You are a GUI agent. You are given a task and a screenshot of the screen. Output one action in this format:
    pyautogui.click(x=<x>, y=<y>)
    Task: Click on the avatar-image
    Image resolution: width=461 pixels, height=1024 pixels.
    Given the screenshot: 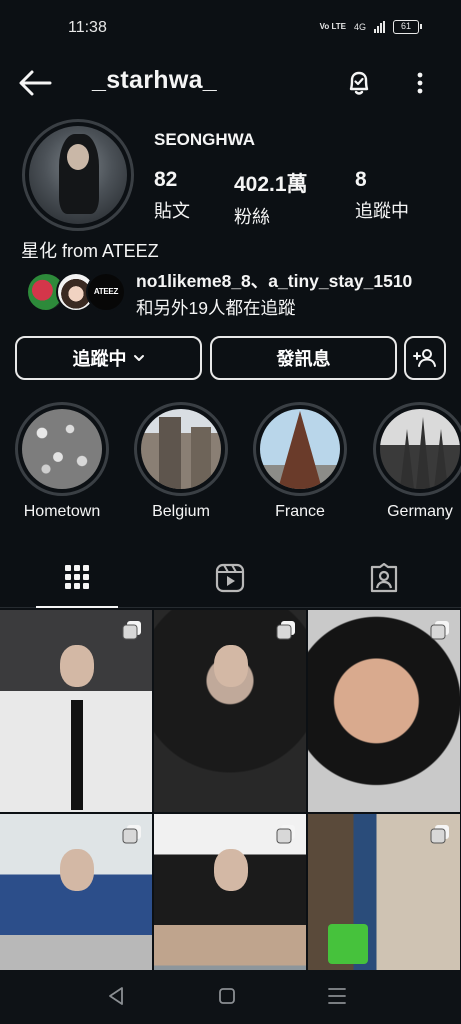 What is the action you would take?
    pyautogui.click(x=78, y=175)
    